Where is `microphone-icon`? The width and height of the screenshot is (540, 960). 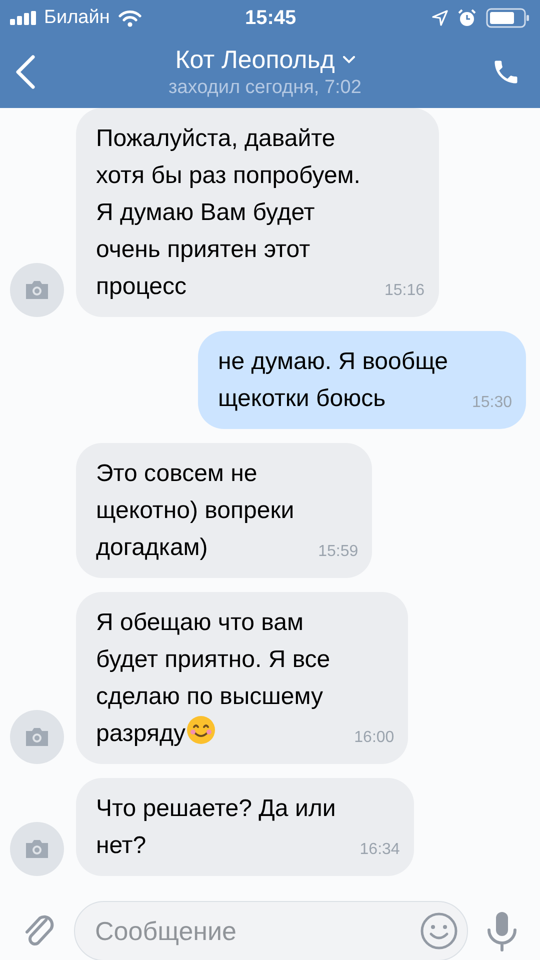
microphone-icon is located at coordinates (502, 931).